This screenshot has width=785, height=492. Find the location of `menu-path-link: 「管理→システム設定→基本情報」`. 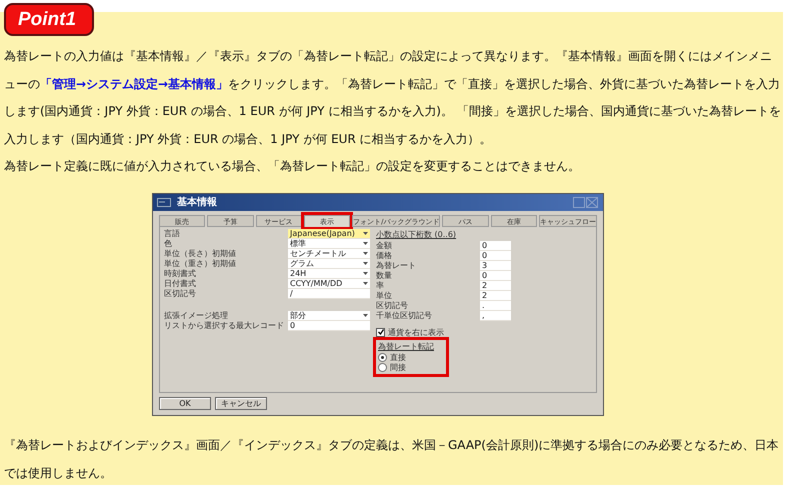

menu-path-link: 「管理→システム設定→基本情報」 is located at coordinates (134, 83).